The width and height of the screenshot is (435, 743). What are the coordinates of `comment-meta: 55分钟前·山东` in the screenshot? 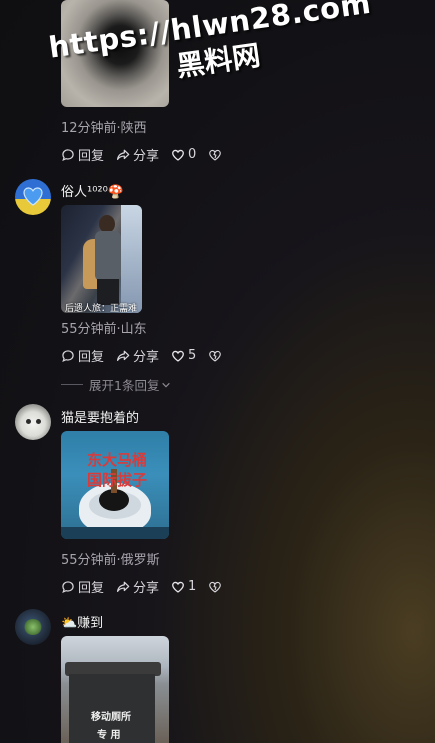 It's located at (104, 329).